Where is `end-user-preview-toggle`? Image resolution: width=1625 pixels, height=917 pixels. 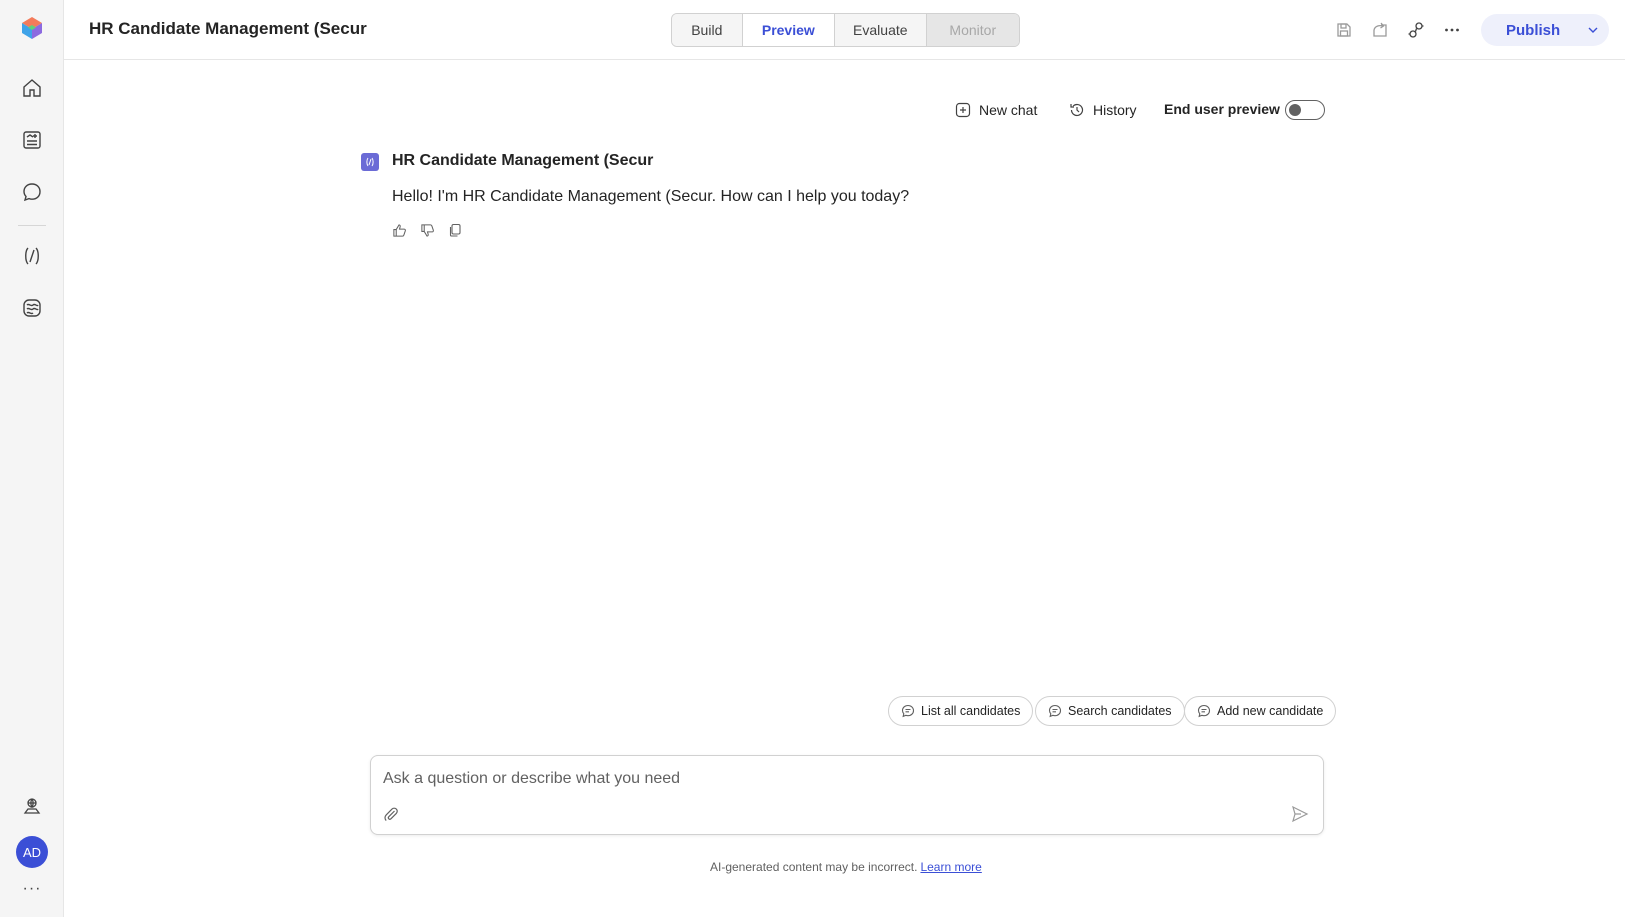 end-user-preview-toggle is located at coordinates (1305, 110).